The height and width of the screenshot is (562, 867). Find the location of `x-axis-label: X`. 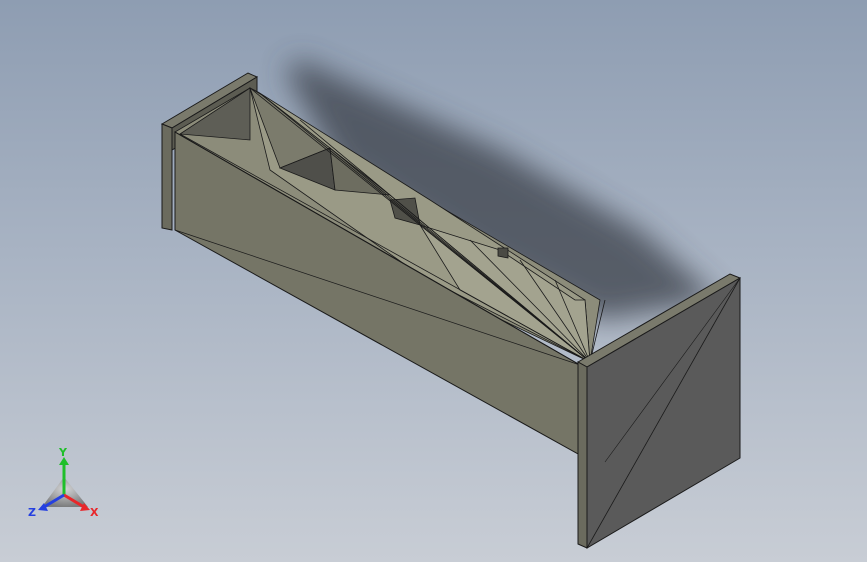

x-axis-label: X is located at coordinates (94, 512).